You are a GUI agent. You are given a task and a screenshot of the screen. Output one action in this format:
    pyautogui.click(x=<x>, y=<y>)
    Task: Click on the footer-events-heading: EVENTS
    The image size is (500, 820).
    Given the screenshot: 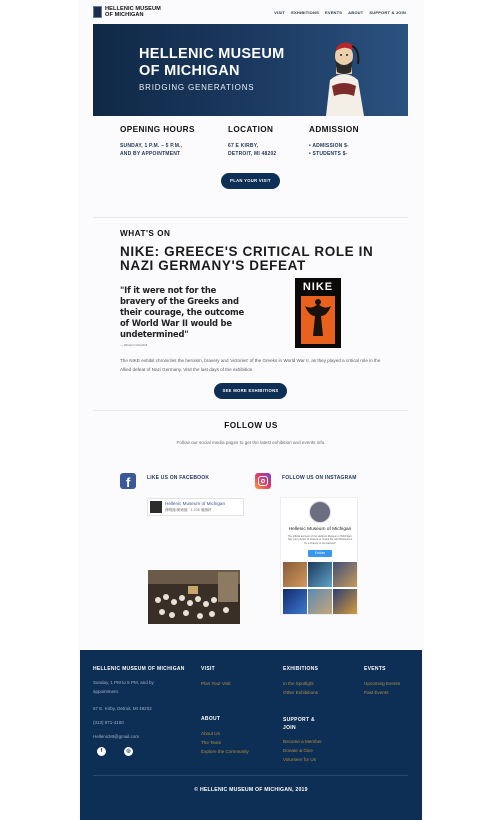 What is the action you would take?
    pyautogui.click(x=375, y=669)
    